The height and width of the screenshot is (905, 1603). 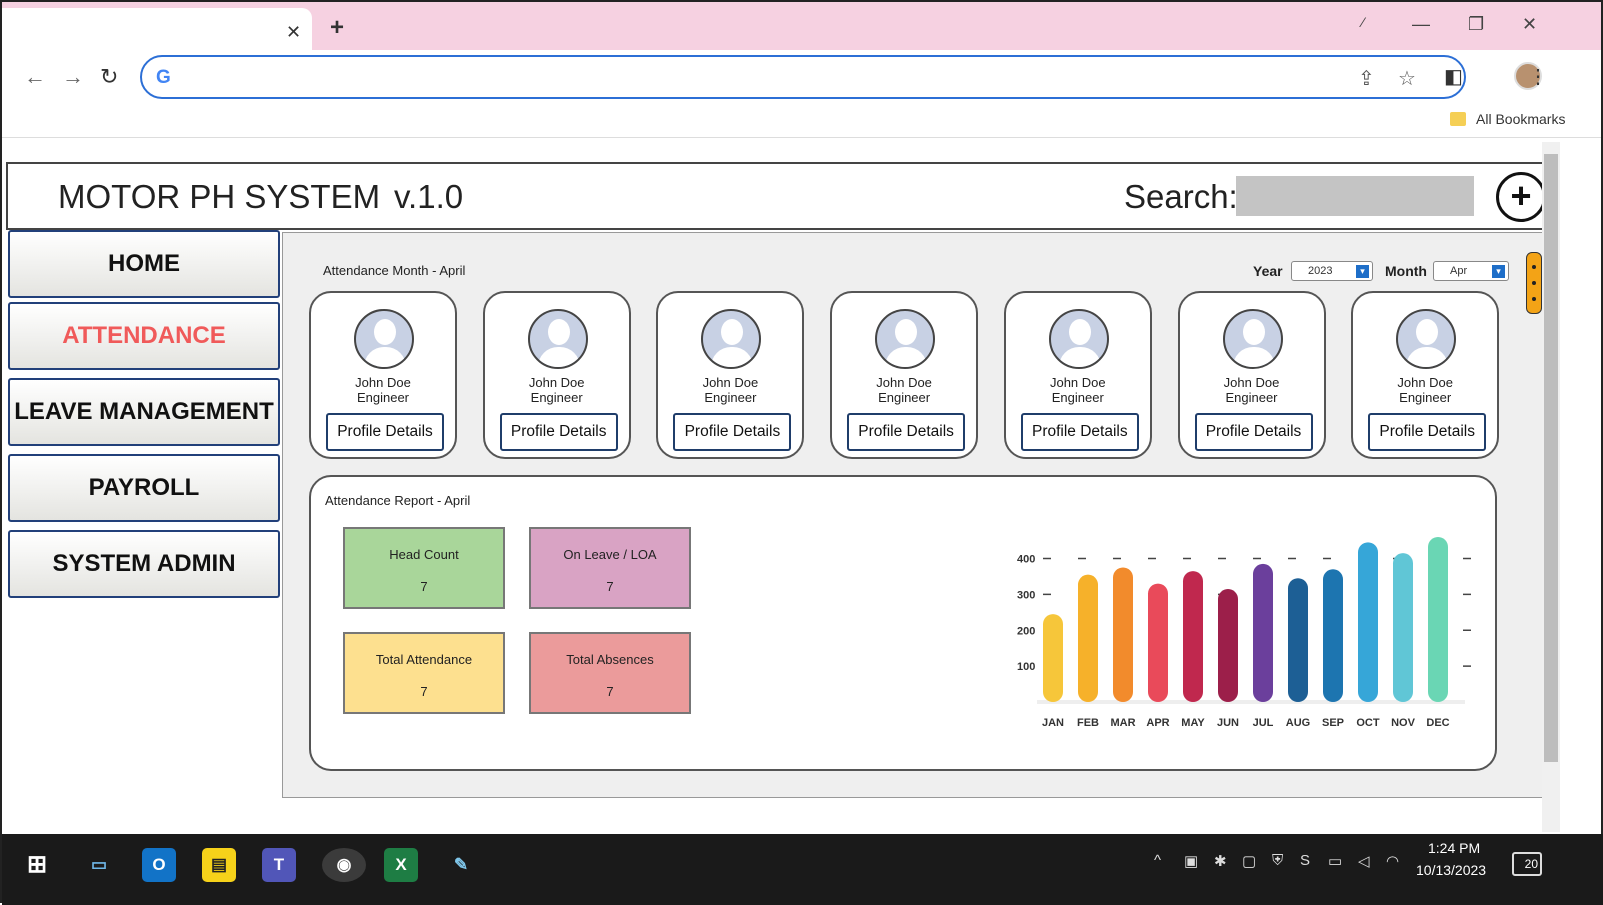 What do you see at coordinates (159, 865) in the screenshot?
I see `outlook-icon: O` at bounding box center [159, 865].